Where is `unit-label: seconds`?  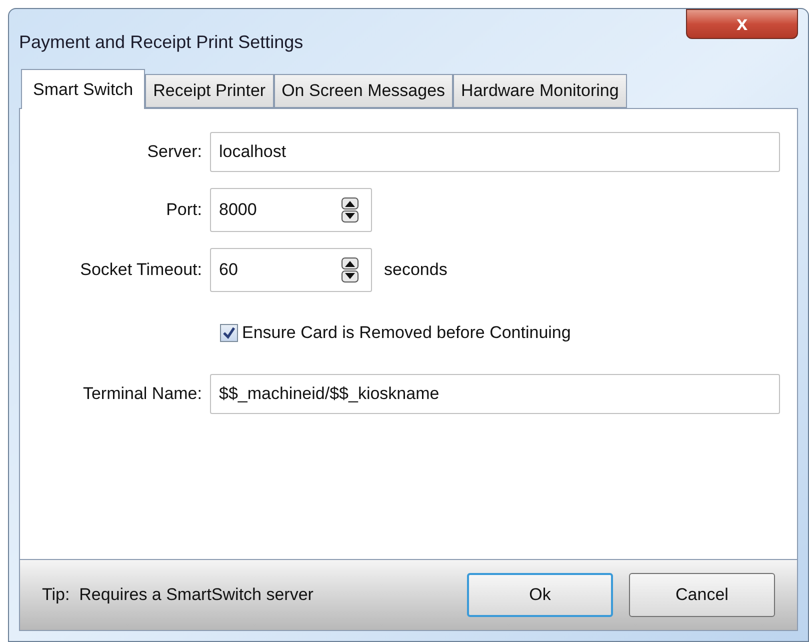
unit-label: seconds is located at coordinates (416, 270).